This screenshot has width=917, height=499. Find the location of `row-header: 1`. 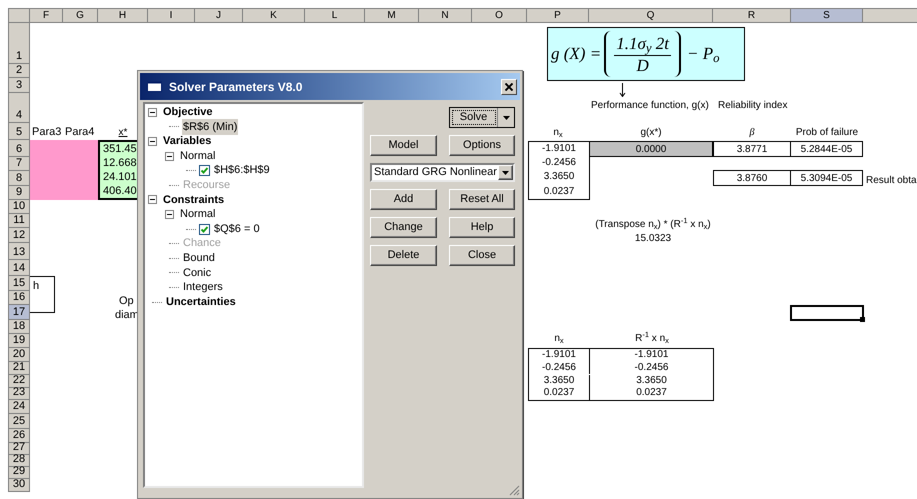

row-header: 1 is located at coordinates (19, 43).